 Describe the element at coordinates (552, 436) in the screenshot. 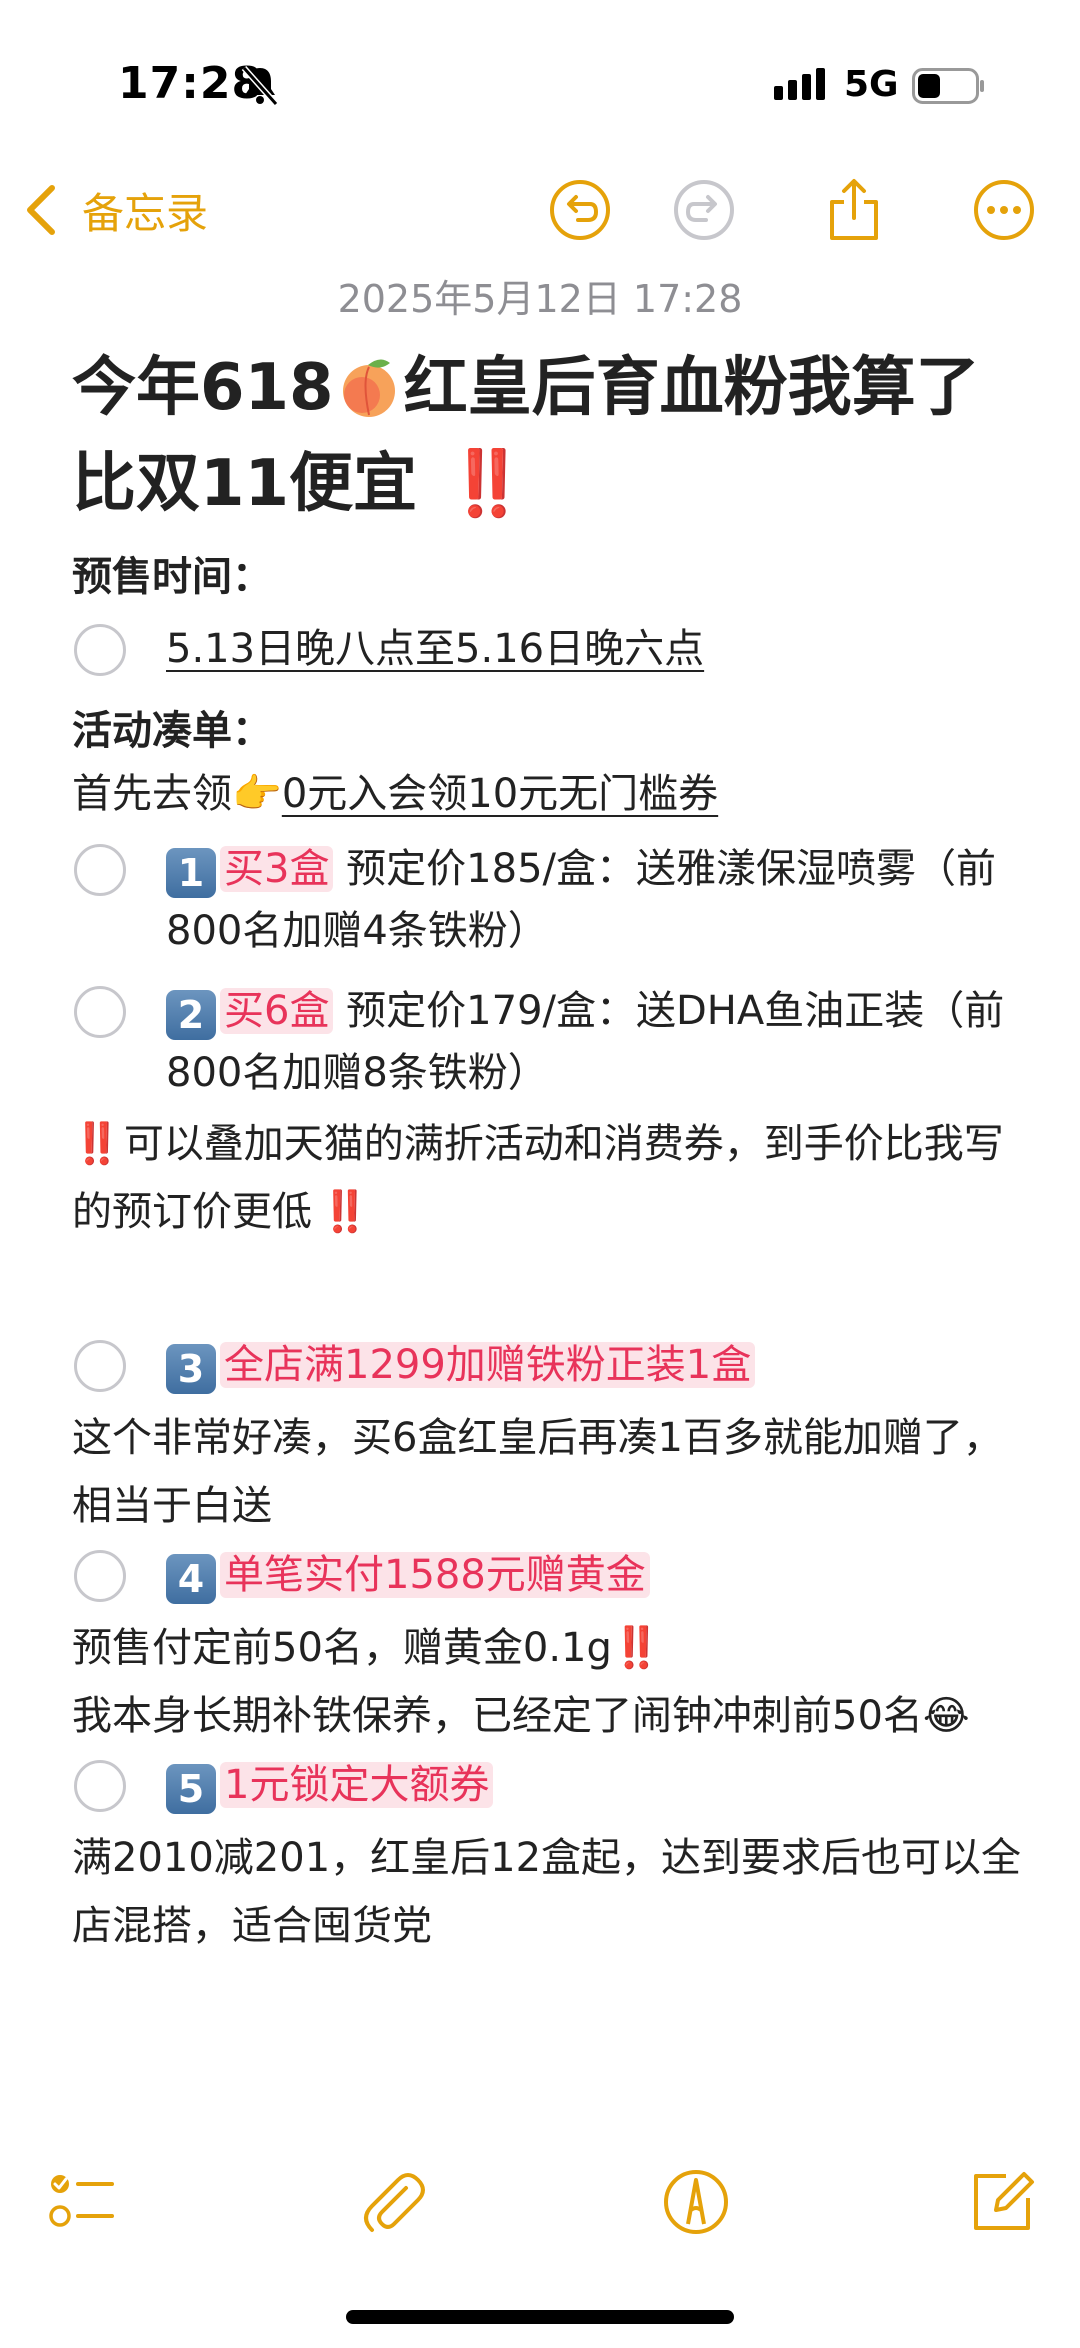

I see `note-title: 今年618 红皇后育血粉我算了比双11便宜 ‼️` at that location.